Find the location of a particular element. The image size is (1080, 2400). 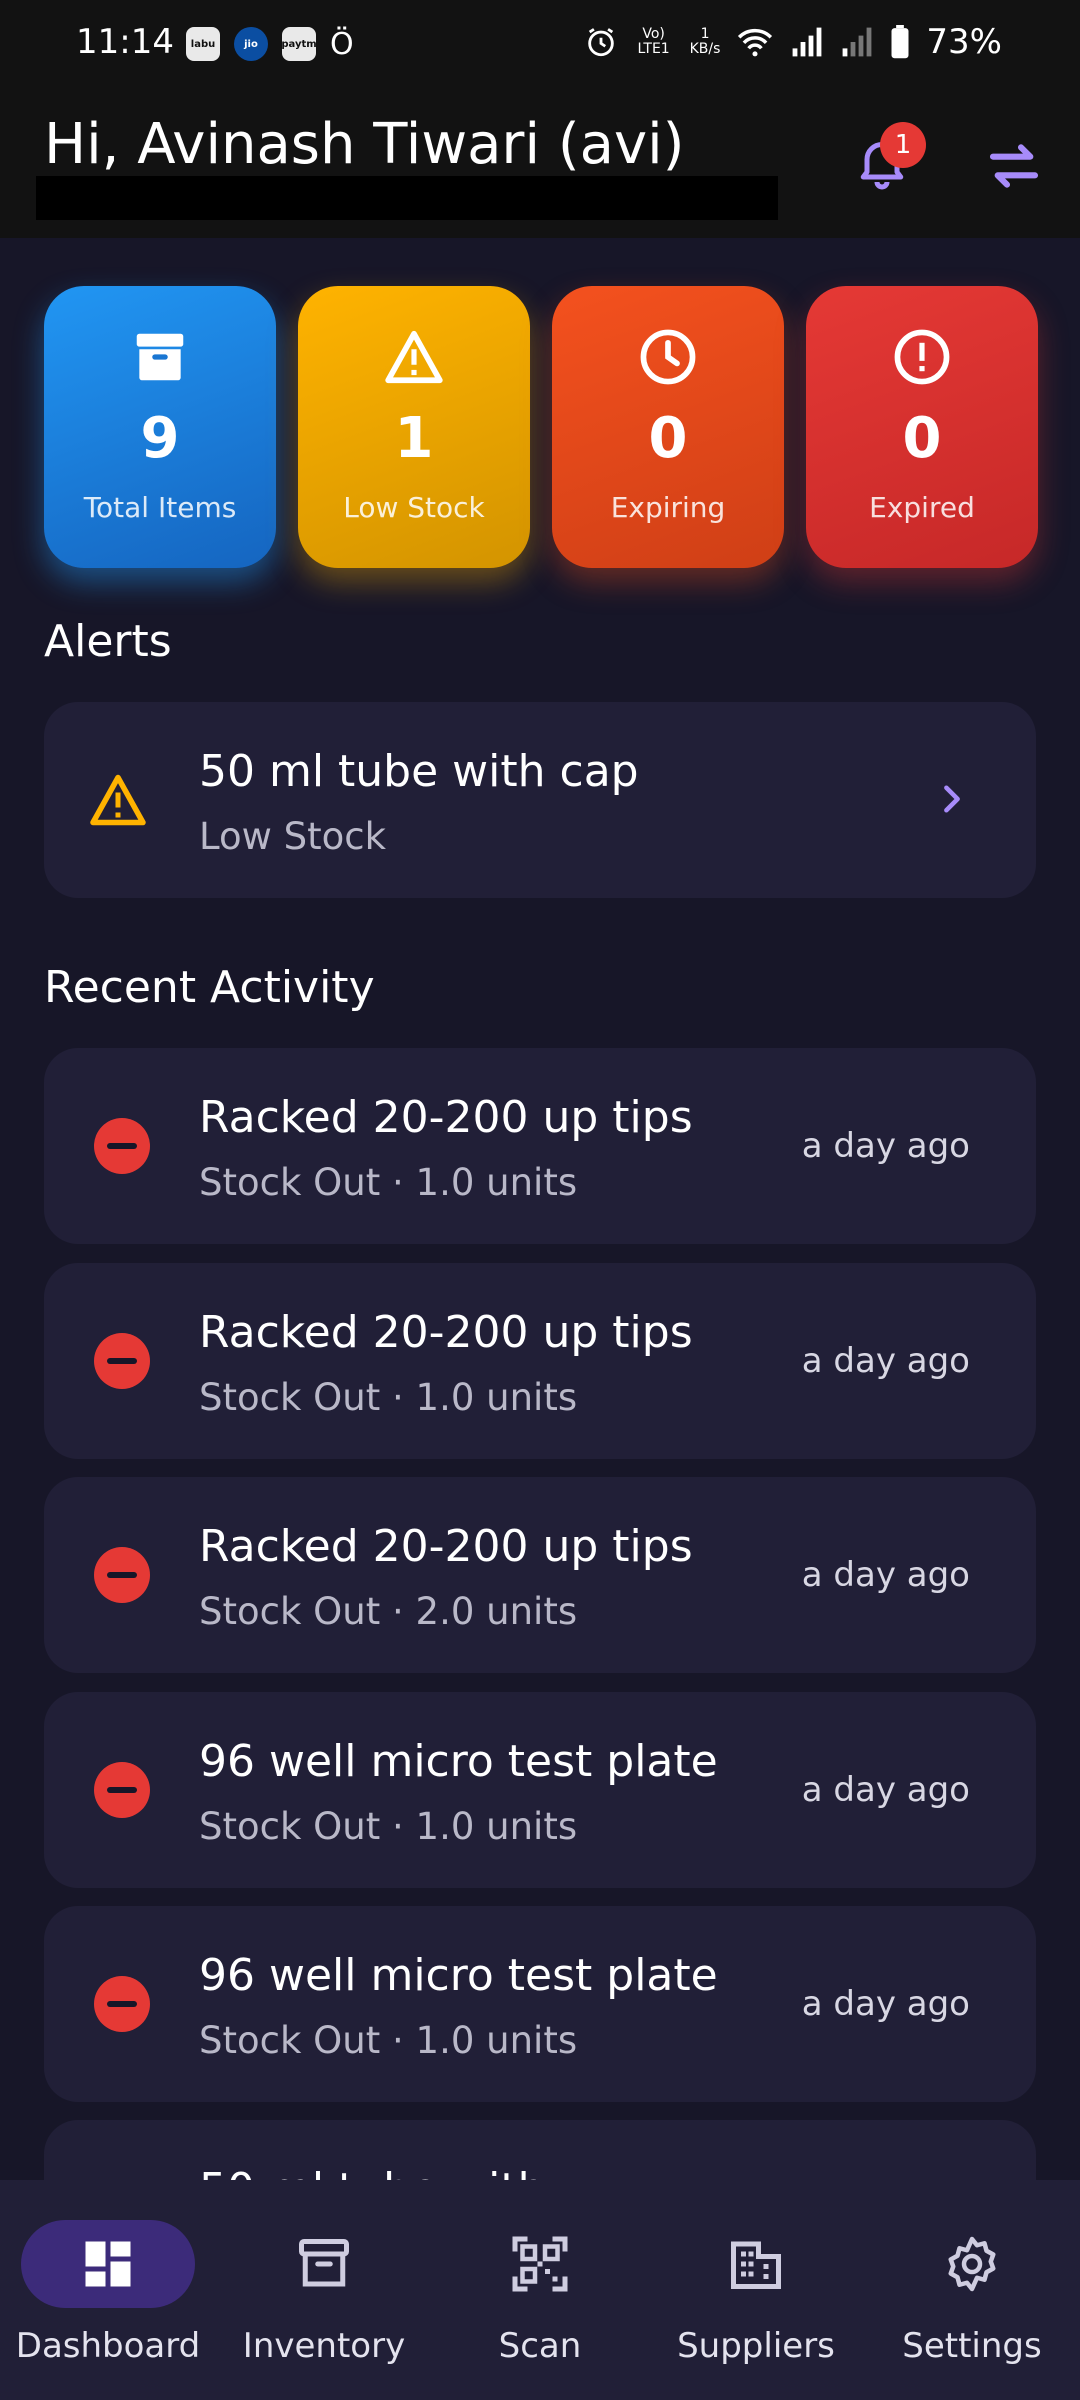

gear-icon is located at coordinates (972, 2264).